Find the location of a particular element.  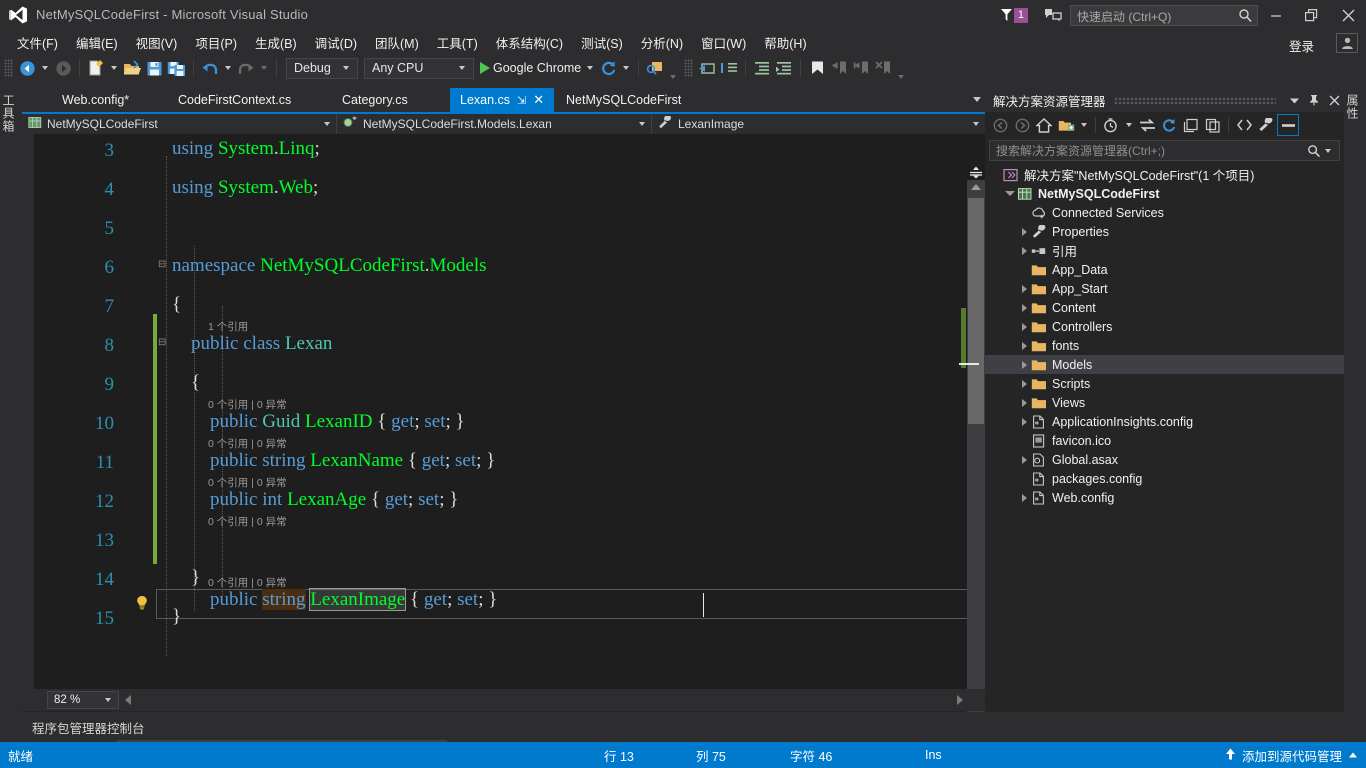

run-target-label: Google Chrome is located at coordinates (537, 68).